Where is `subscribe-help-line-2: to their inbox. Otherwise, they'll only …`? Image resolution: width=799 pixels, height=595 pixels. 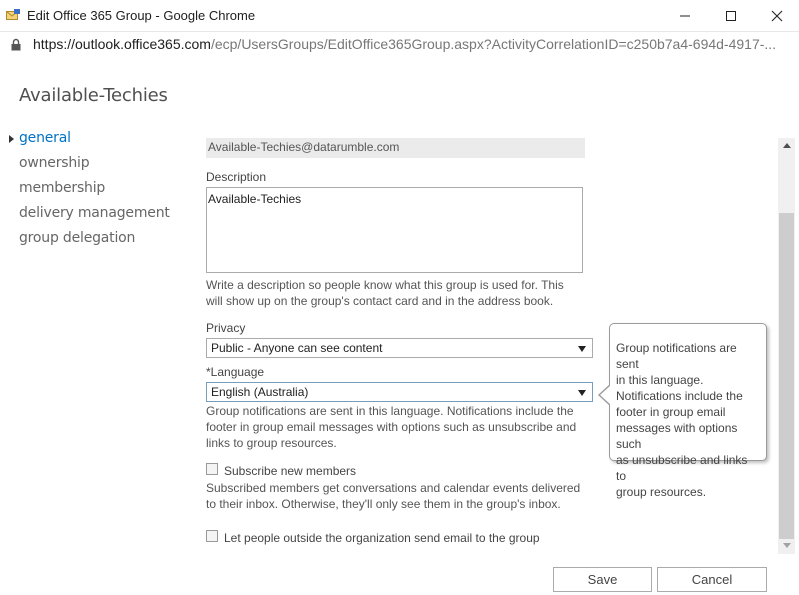
subscribe-help-line-2: to their inbox. Otherwise, they'll only … is located at coordinates (383, 504).